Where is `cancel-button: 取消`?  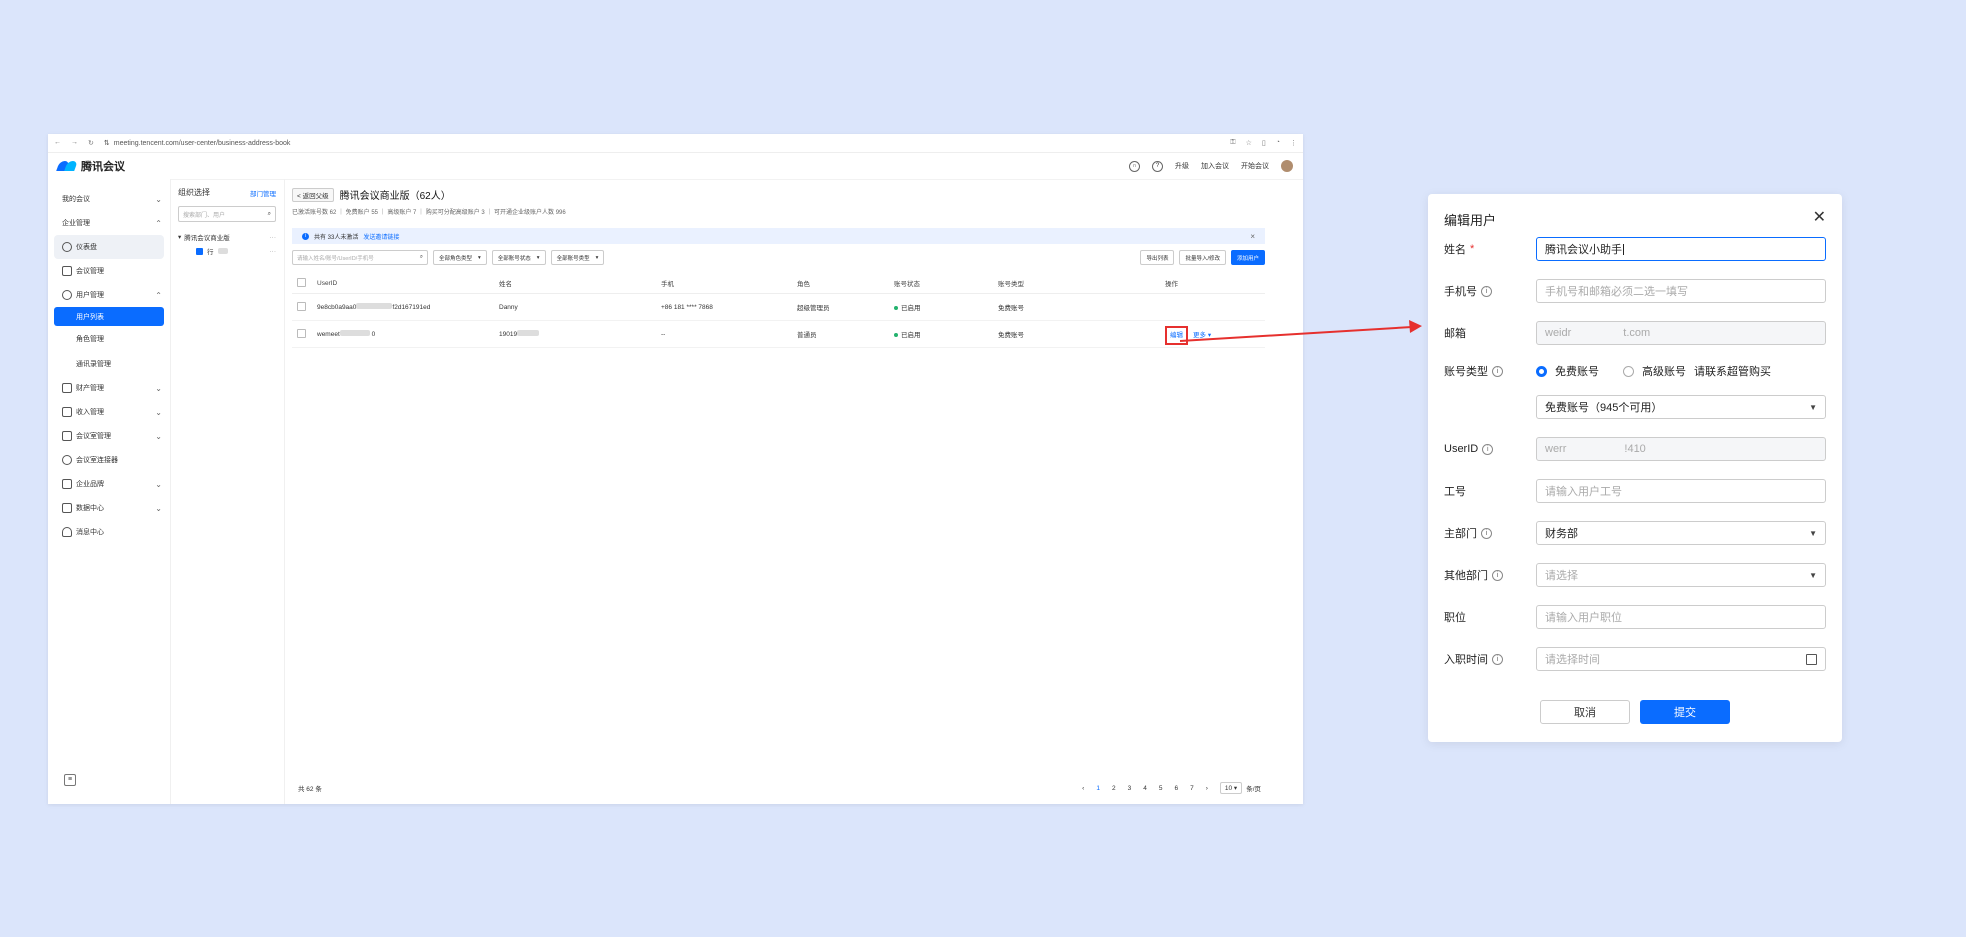 cancel-button: 取消 is located at coordinates (1585, 712).